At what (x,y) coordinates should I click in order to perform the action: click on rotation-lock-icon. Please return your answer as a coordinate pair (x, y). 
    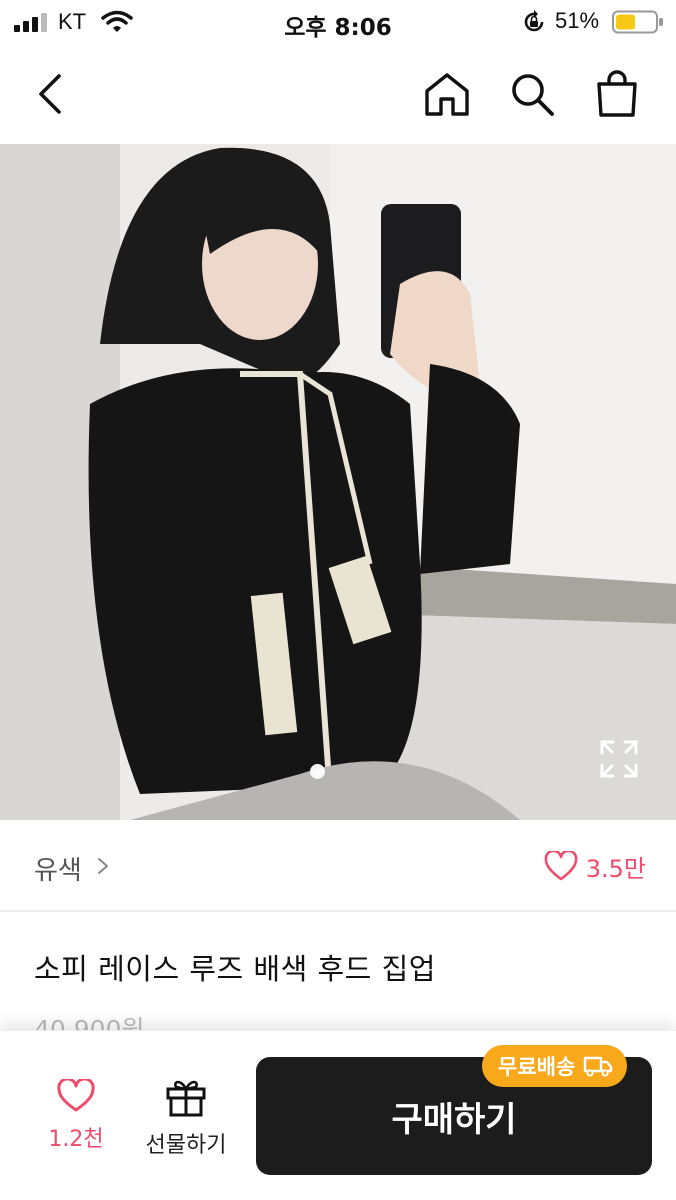
    Looking at the image, I should click on (534, 21).